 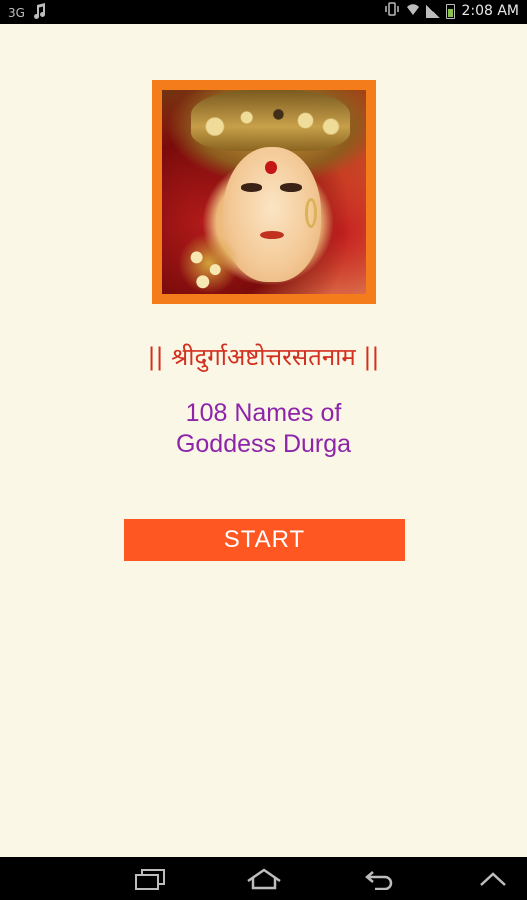 I want to click on recent-apps-button, so click(x=150, y=878).